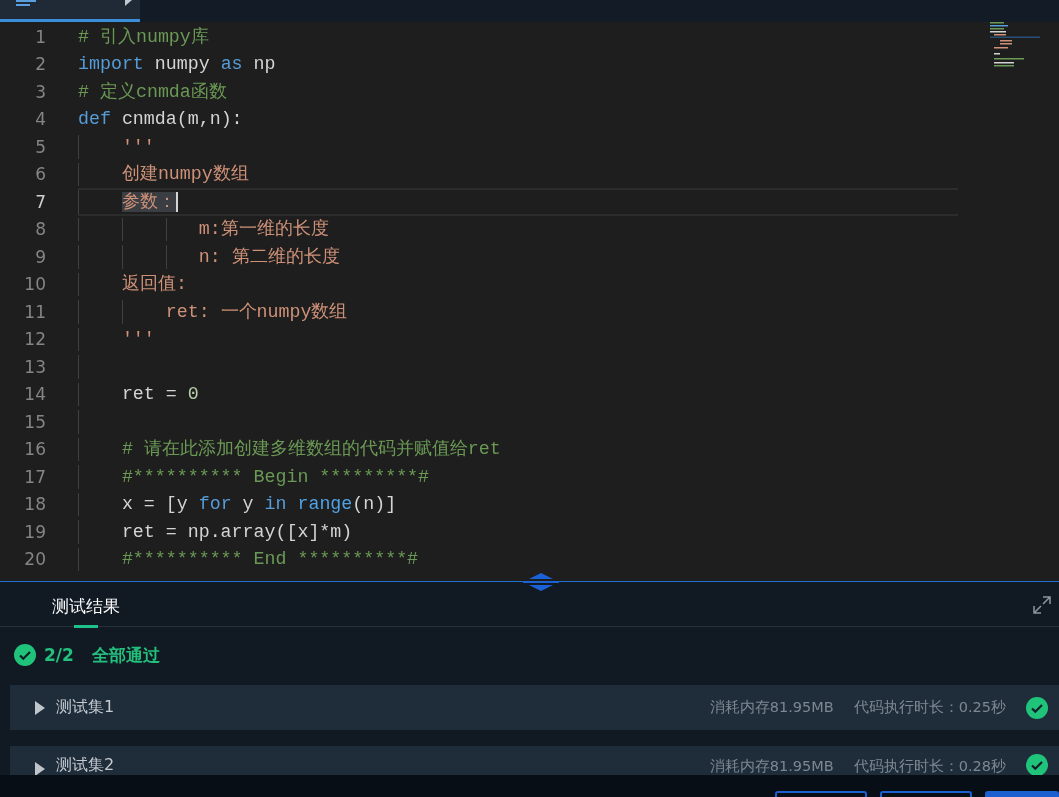 Image resolution: width=1059 pixels, height=797 pixels. Describe the element at coordinates (40, 229) in the screenshot. I see `line-number: 8` at that location.